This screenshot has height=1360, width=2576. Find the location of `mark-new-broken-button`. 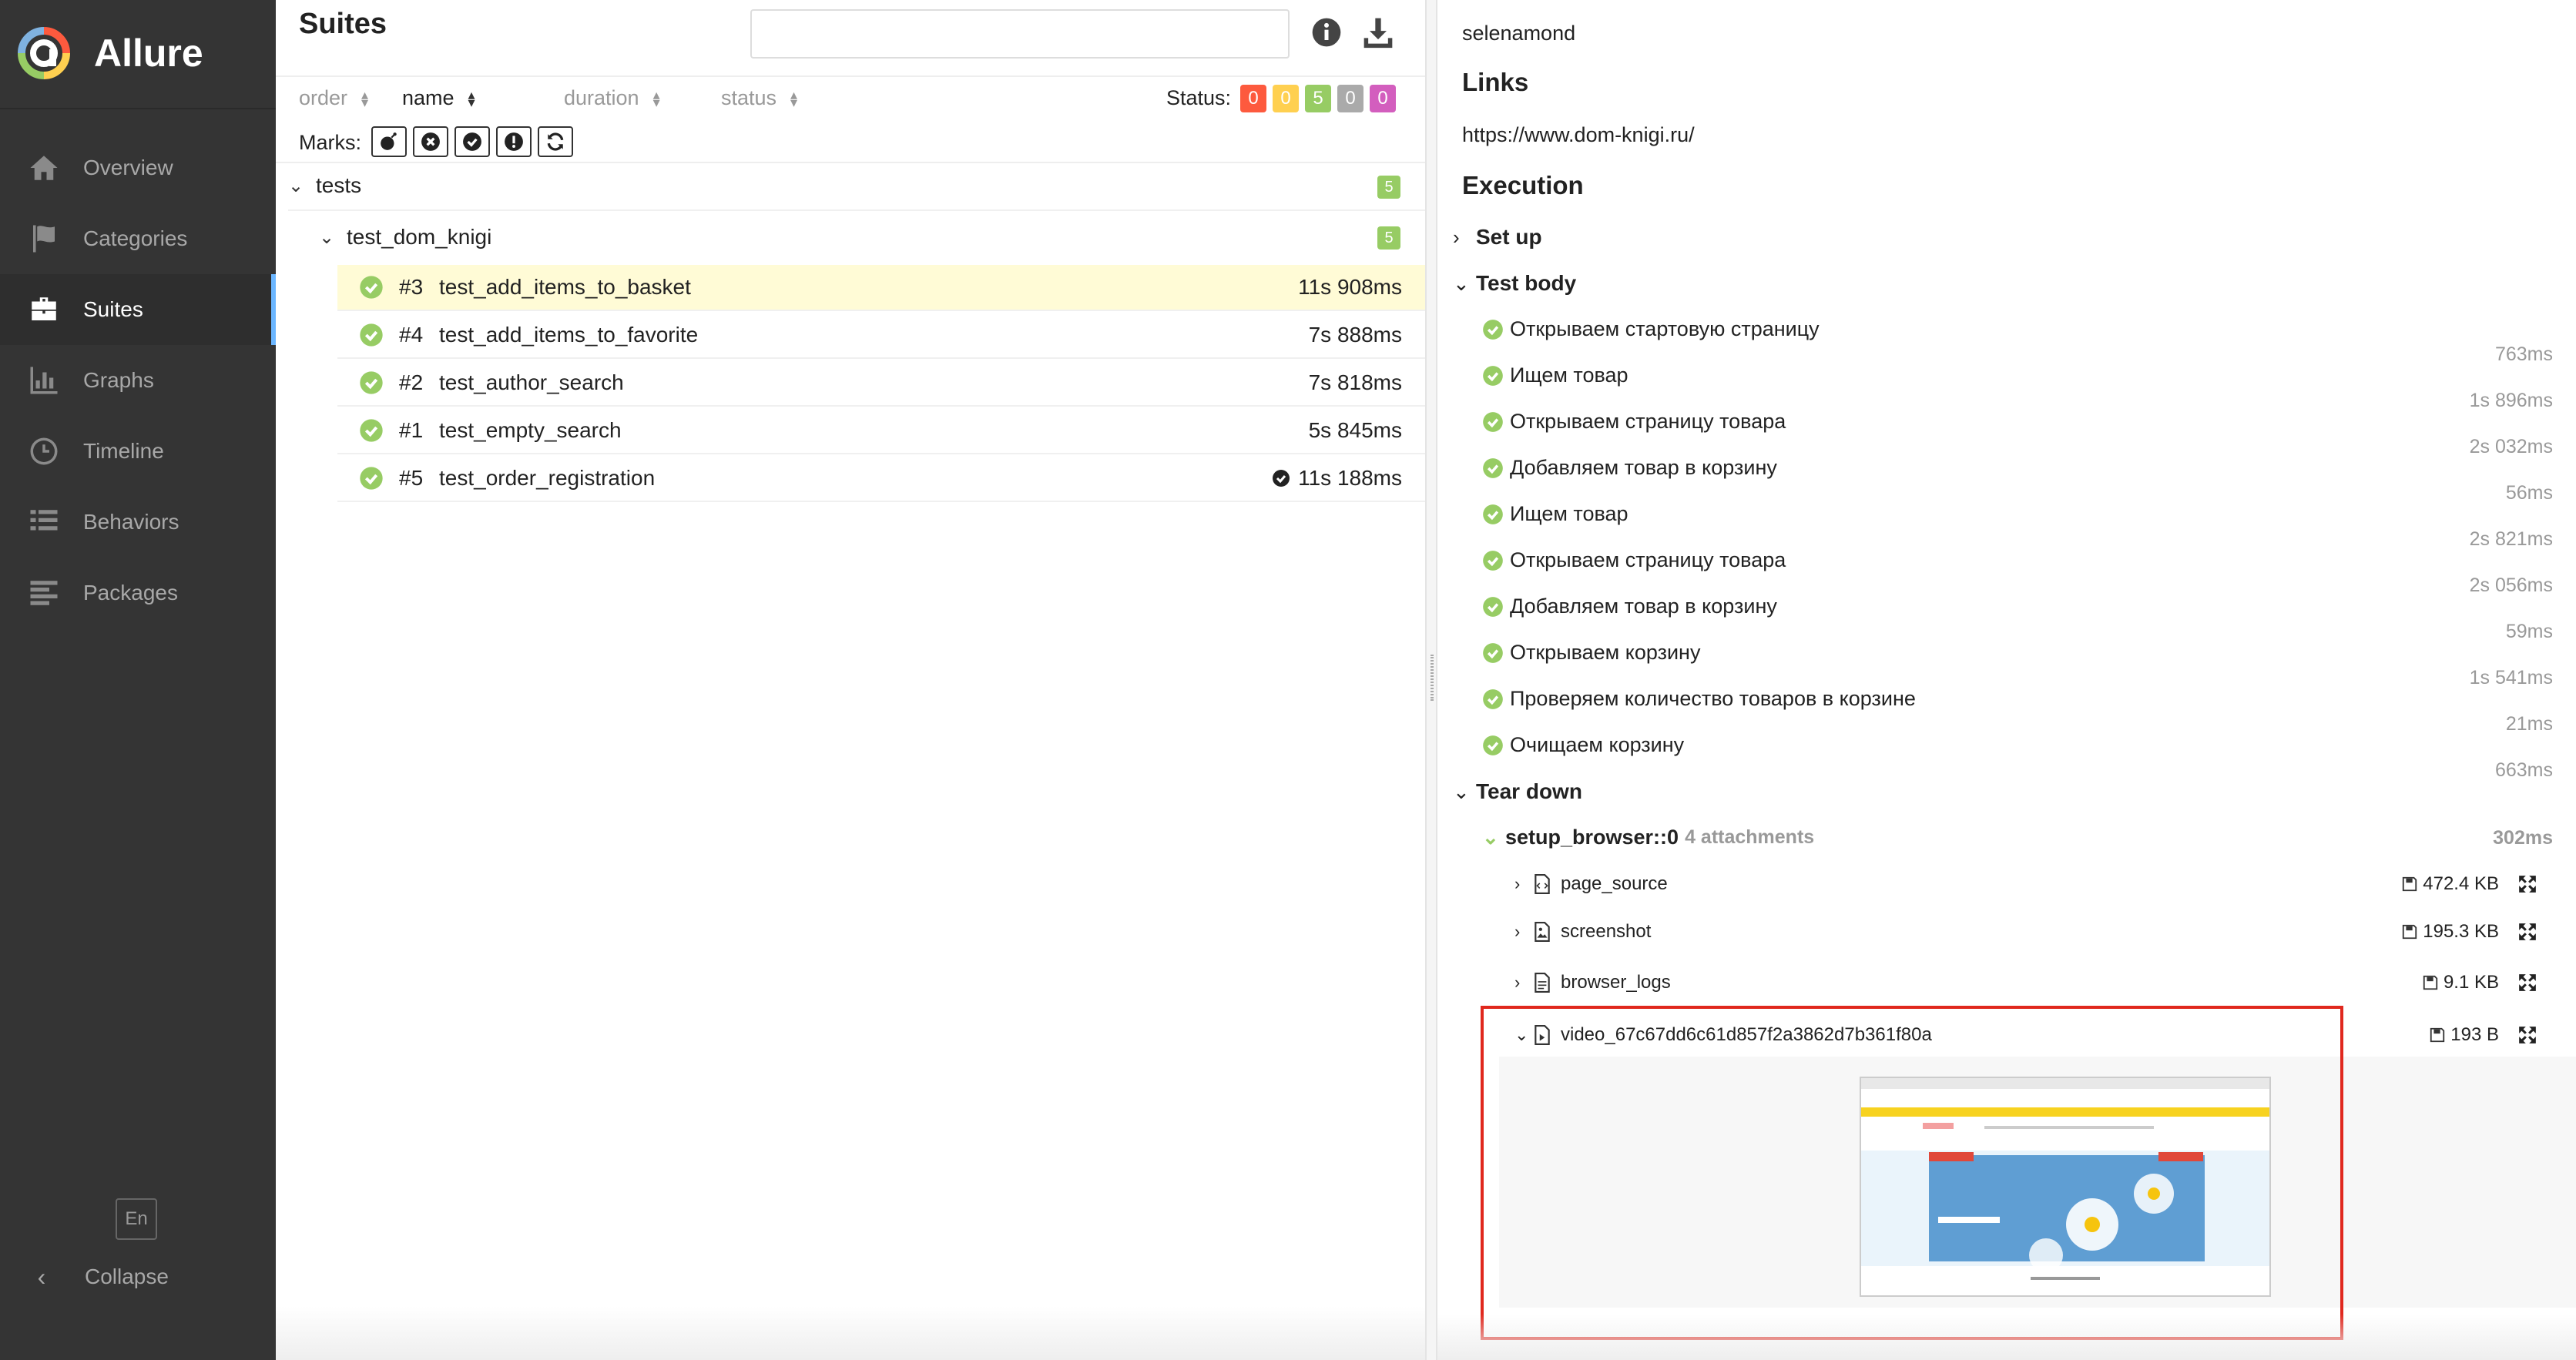

mark-new-broken-button is located at coordinates (514, 141).